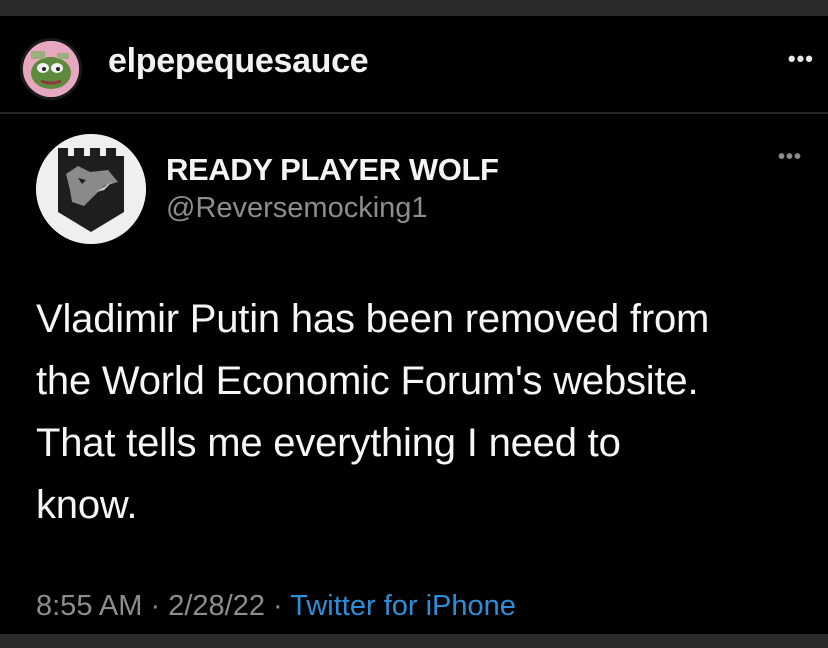 The image size is (828, 648). Describe the element at coordinates (403, 606) in the screenshot. I see `tweet-source-link: Twitter for iPhone` at that location.